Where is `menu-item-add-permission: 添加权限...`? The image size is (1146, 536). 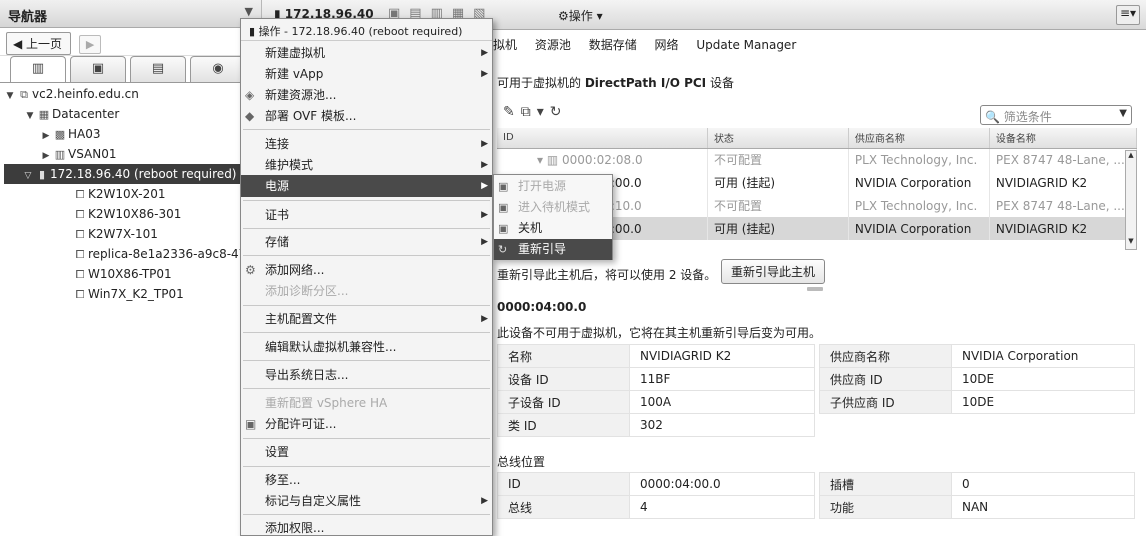 menu-item-add-permission: 添加权限... is located at coordinates (366, 526).